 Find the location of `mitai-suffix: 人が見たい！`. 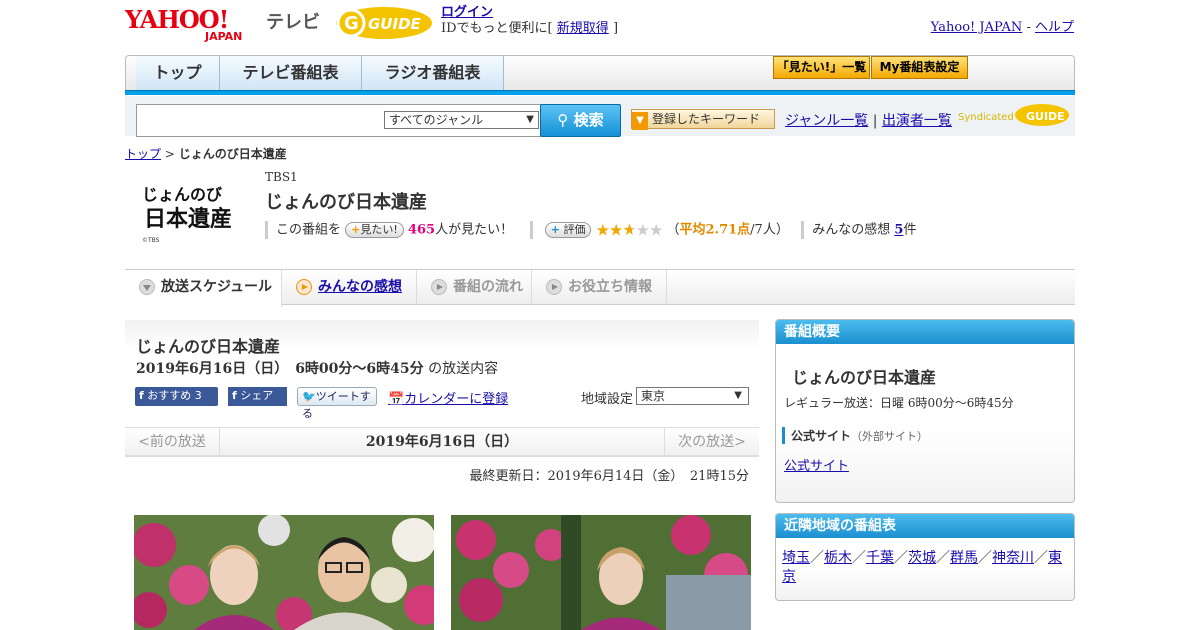

mitai-suffix: 人が見たい！ is located at coordinates (474, 230).